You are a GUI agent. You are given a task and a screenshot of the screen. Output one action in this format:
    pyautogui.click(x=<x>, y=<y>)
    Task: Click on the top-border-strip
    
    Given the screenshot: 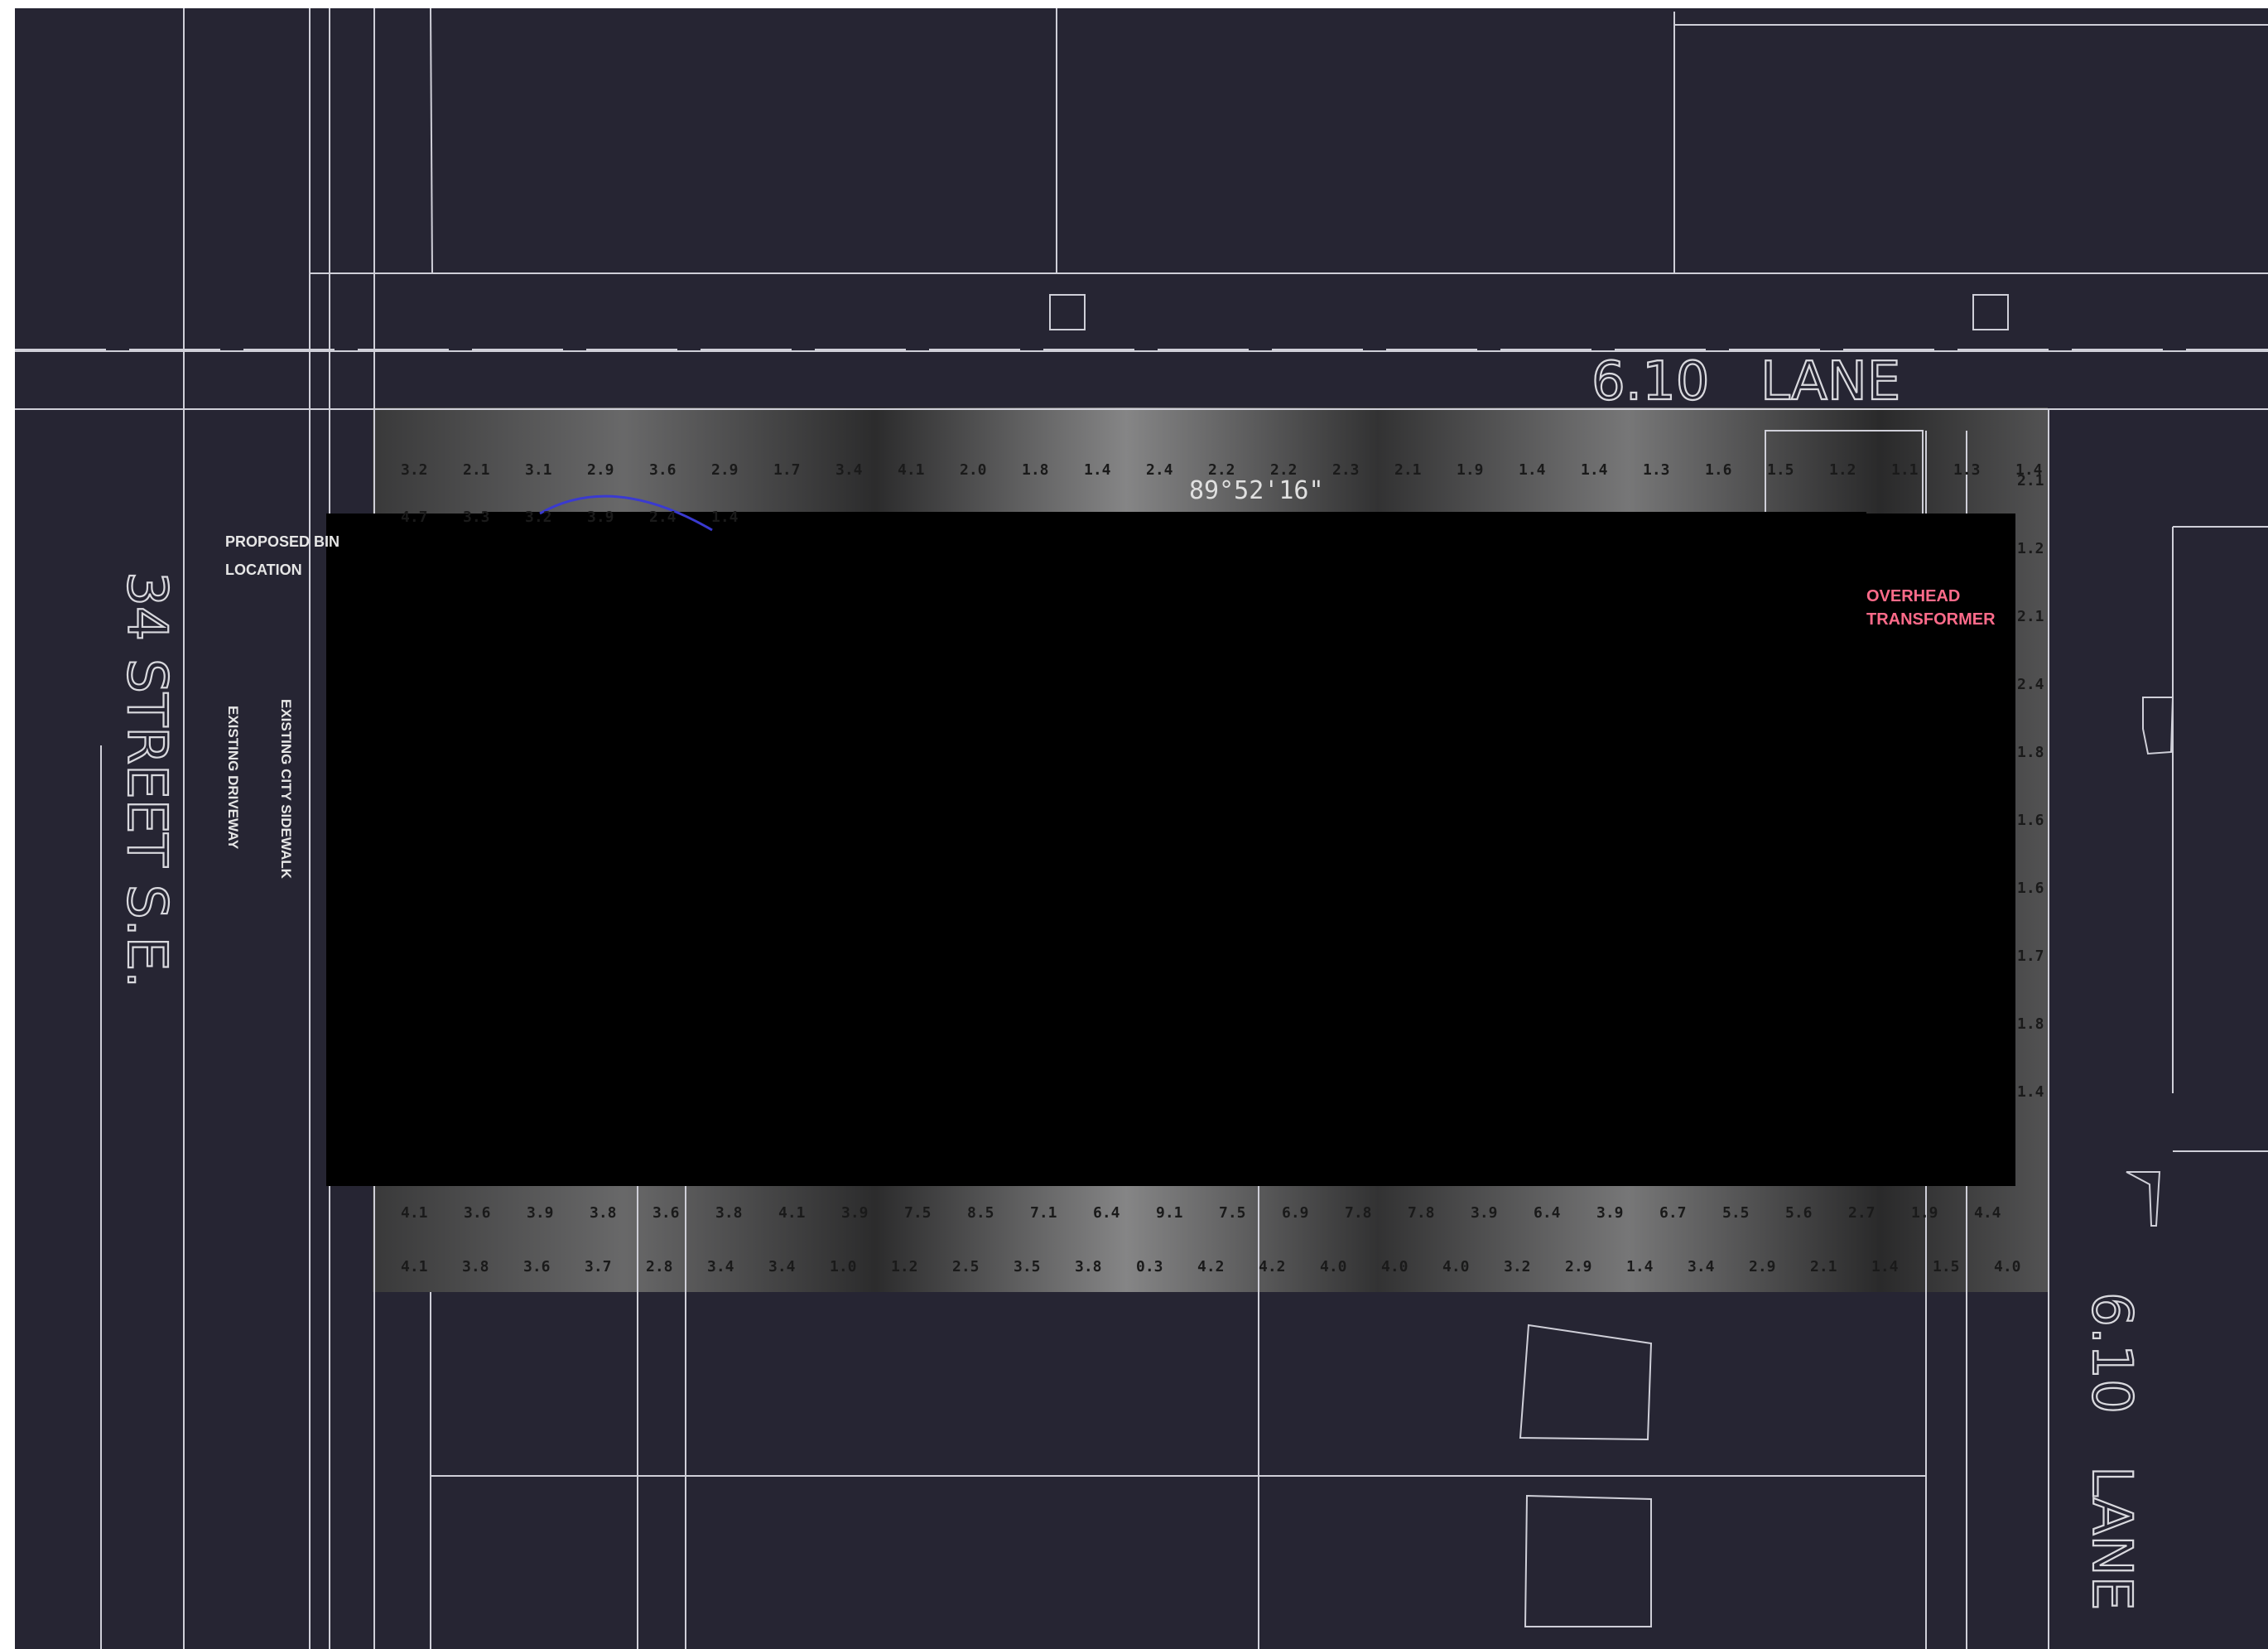 What is the action you would take?
    pyautogui.click(x=1134, y=4)
    